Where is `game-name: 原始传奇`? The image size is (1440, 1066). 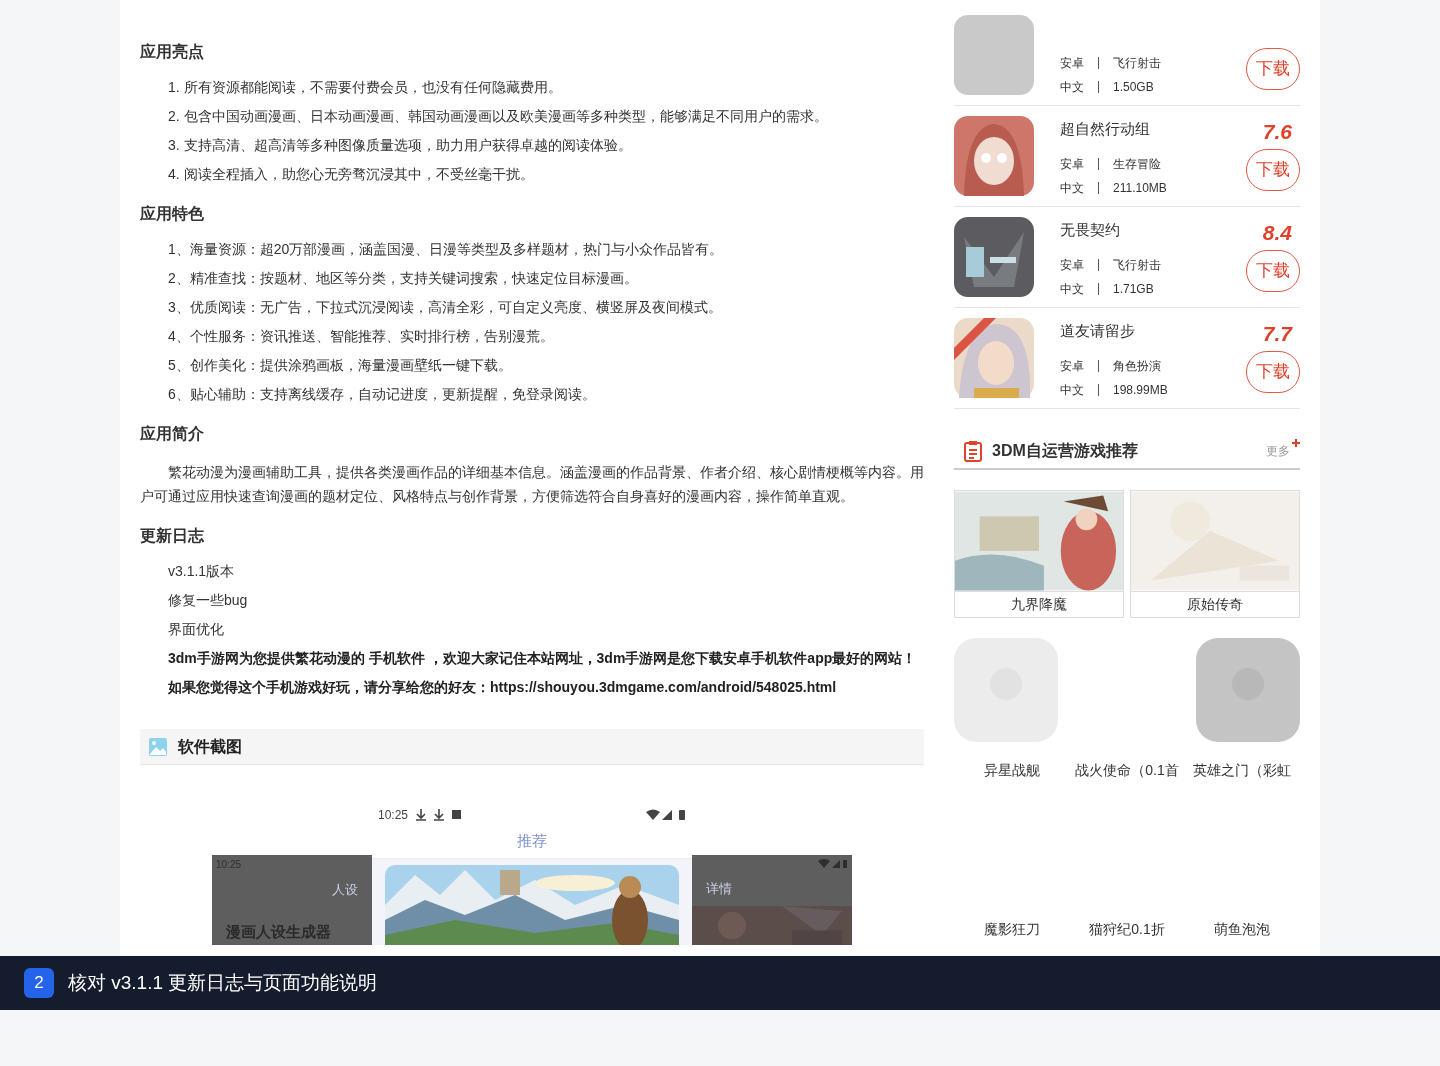 game-name: 原始传奇 is located at coordinates (1215, 604).